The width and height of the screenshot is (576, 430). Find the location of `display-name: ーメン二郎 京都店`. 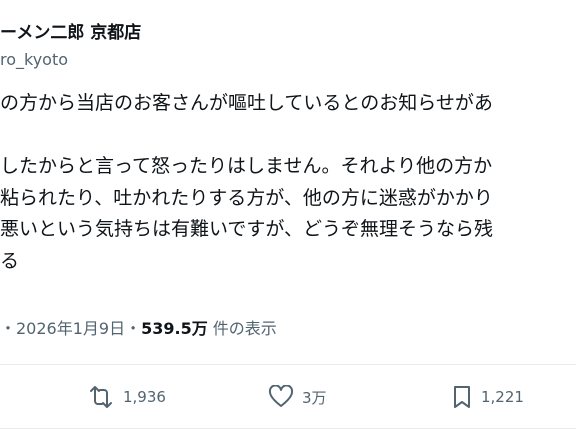

display-name: ーメン二郎 京都店 is located at coordinates (70, 33).